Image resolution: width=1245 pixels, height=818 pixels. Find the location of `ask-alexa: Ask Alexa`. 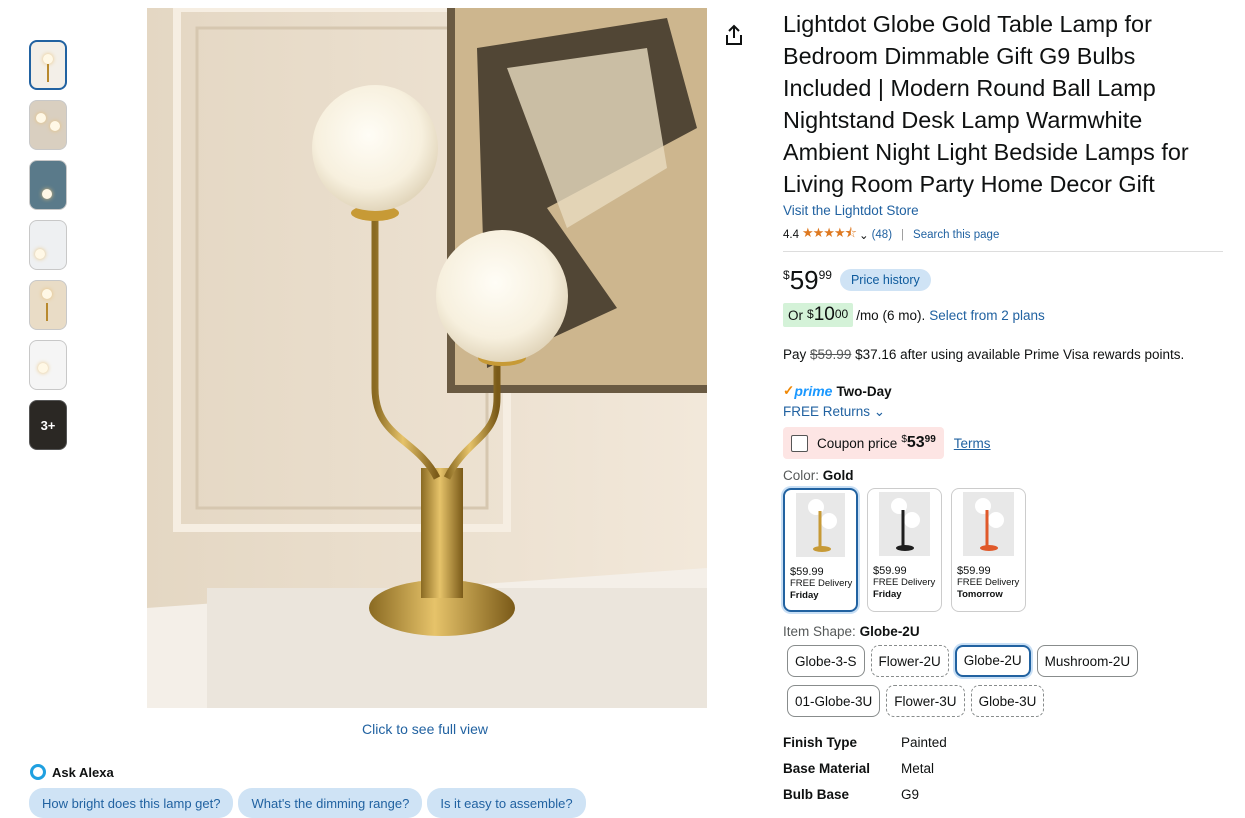

ask-alexa: Ask Alexa is located at coordinates (72, 772).